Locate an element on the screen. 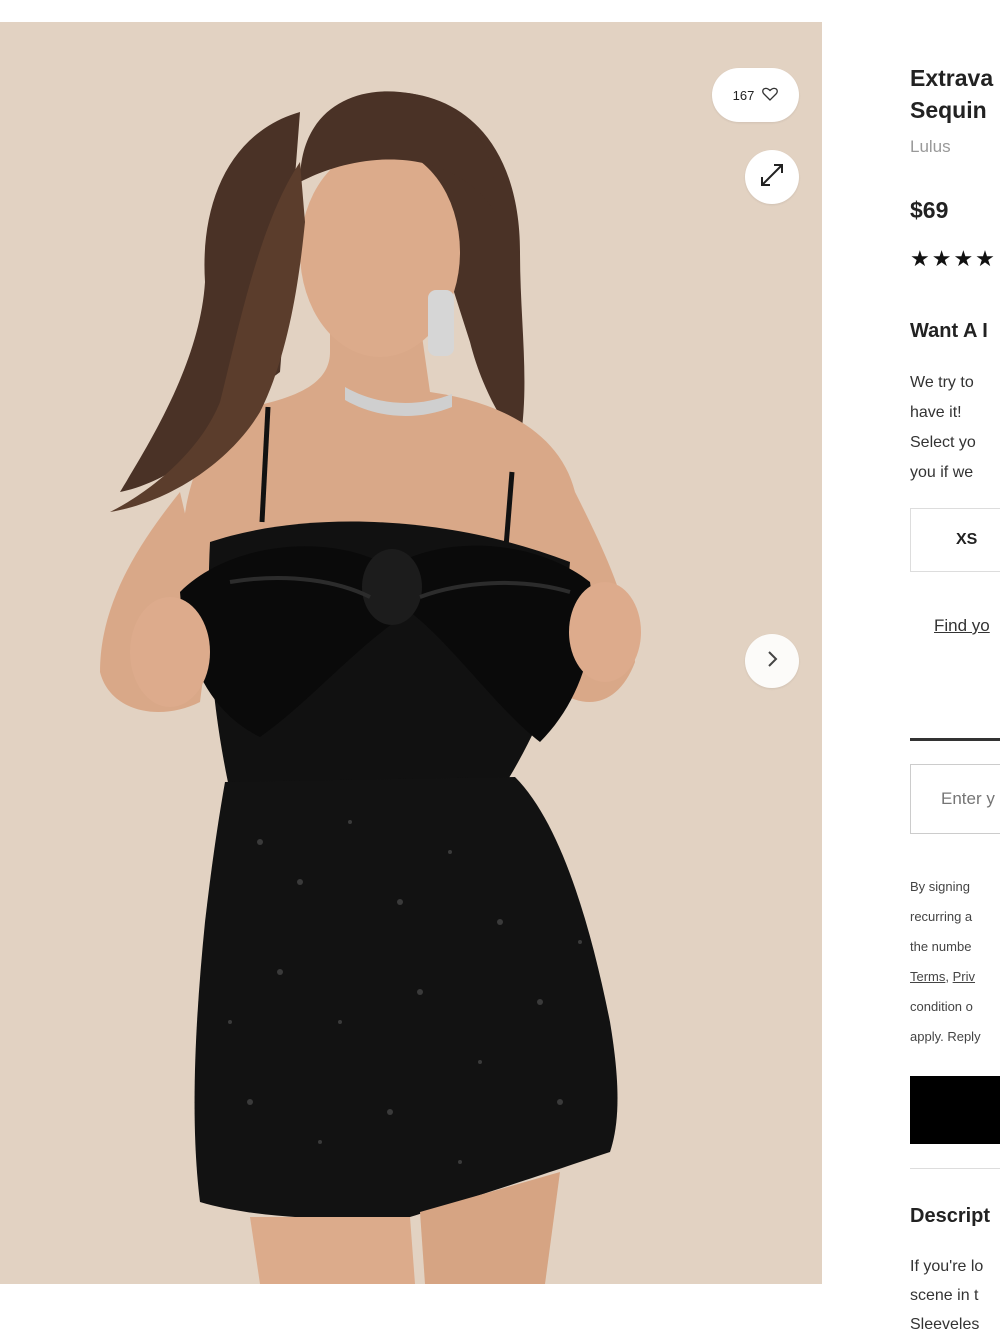 Image resolution: width=1000 pixels, height=1333 pixels. next-image-button is located at coordinates (772, 661).